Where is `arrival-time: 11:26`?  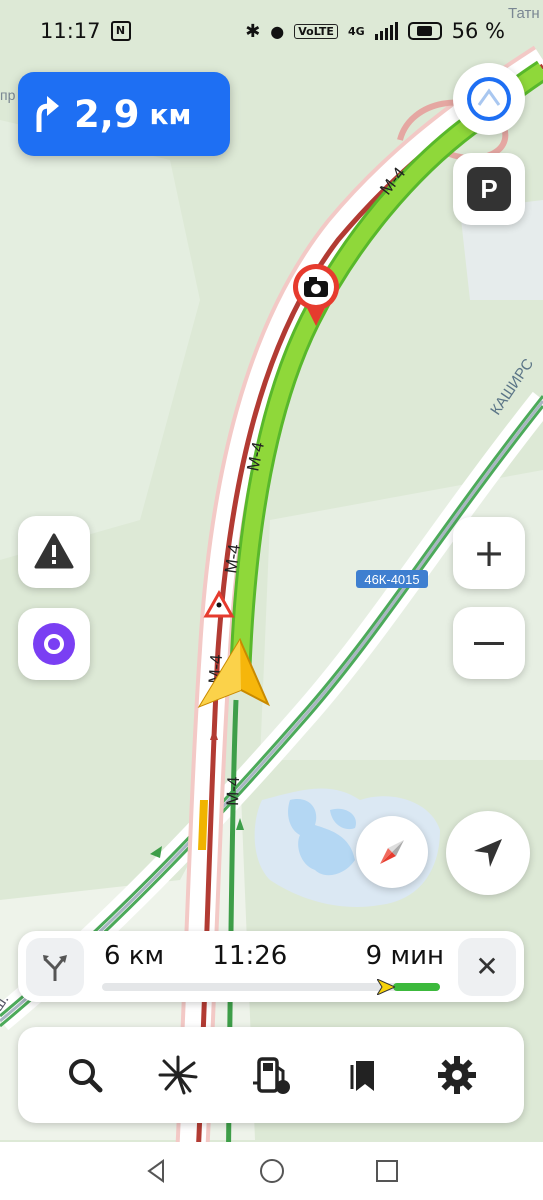 arrival-time: 11:26 is located at coordinates (250, 956).